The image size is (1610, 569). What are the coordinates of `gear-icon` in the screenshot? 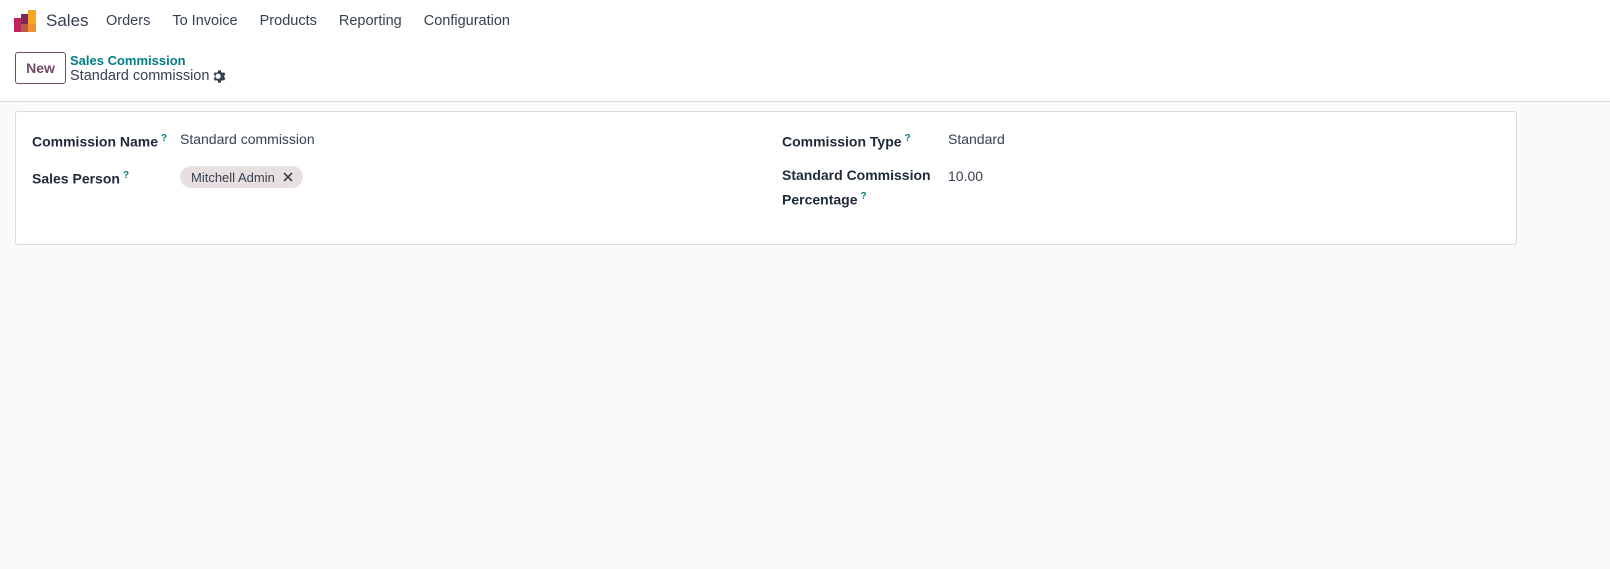 It's located at (219, 76).